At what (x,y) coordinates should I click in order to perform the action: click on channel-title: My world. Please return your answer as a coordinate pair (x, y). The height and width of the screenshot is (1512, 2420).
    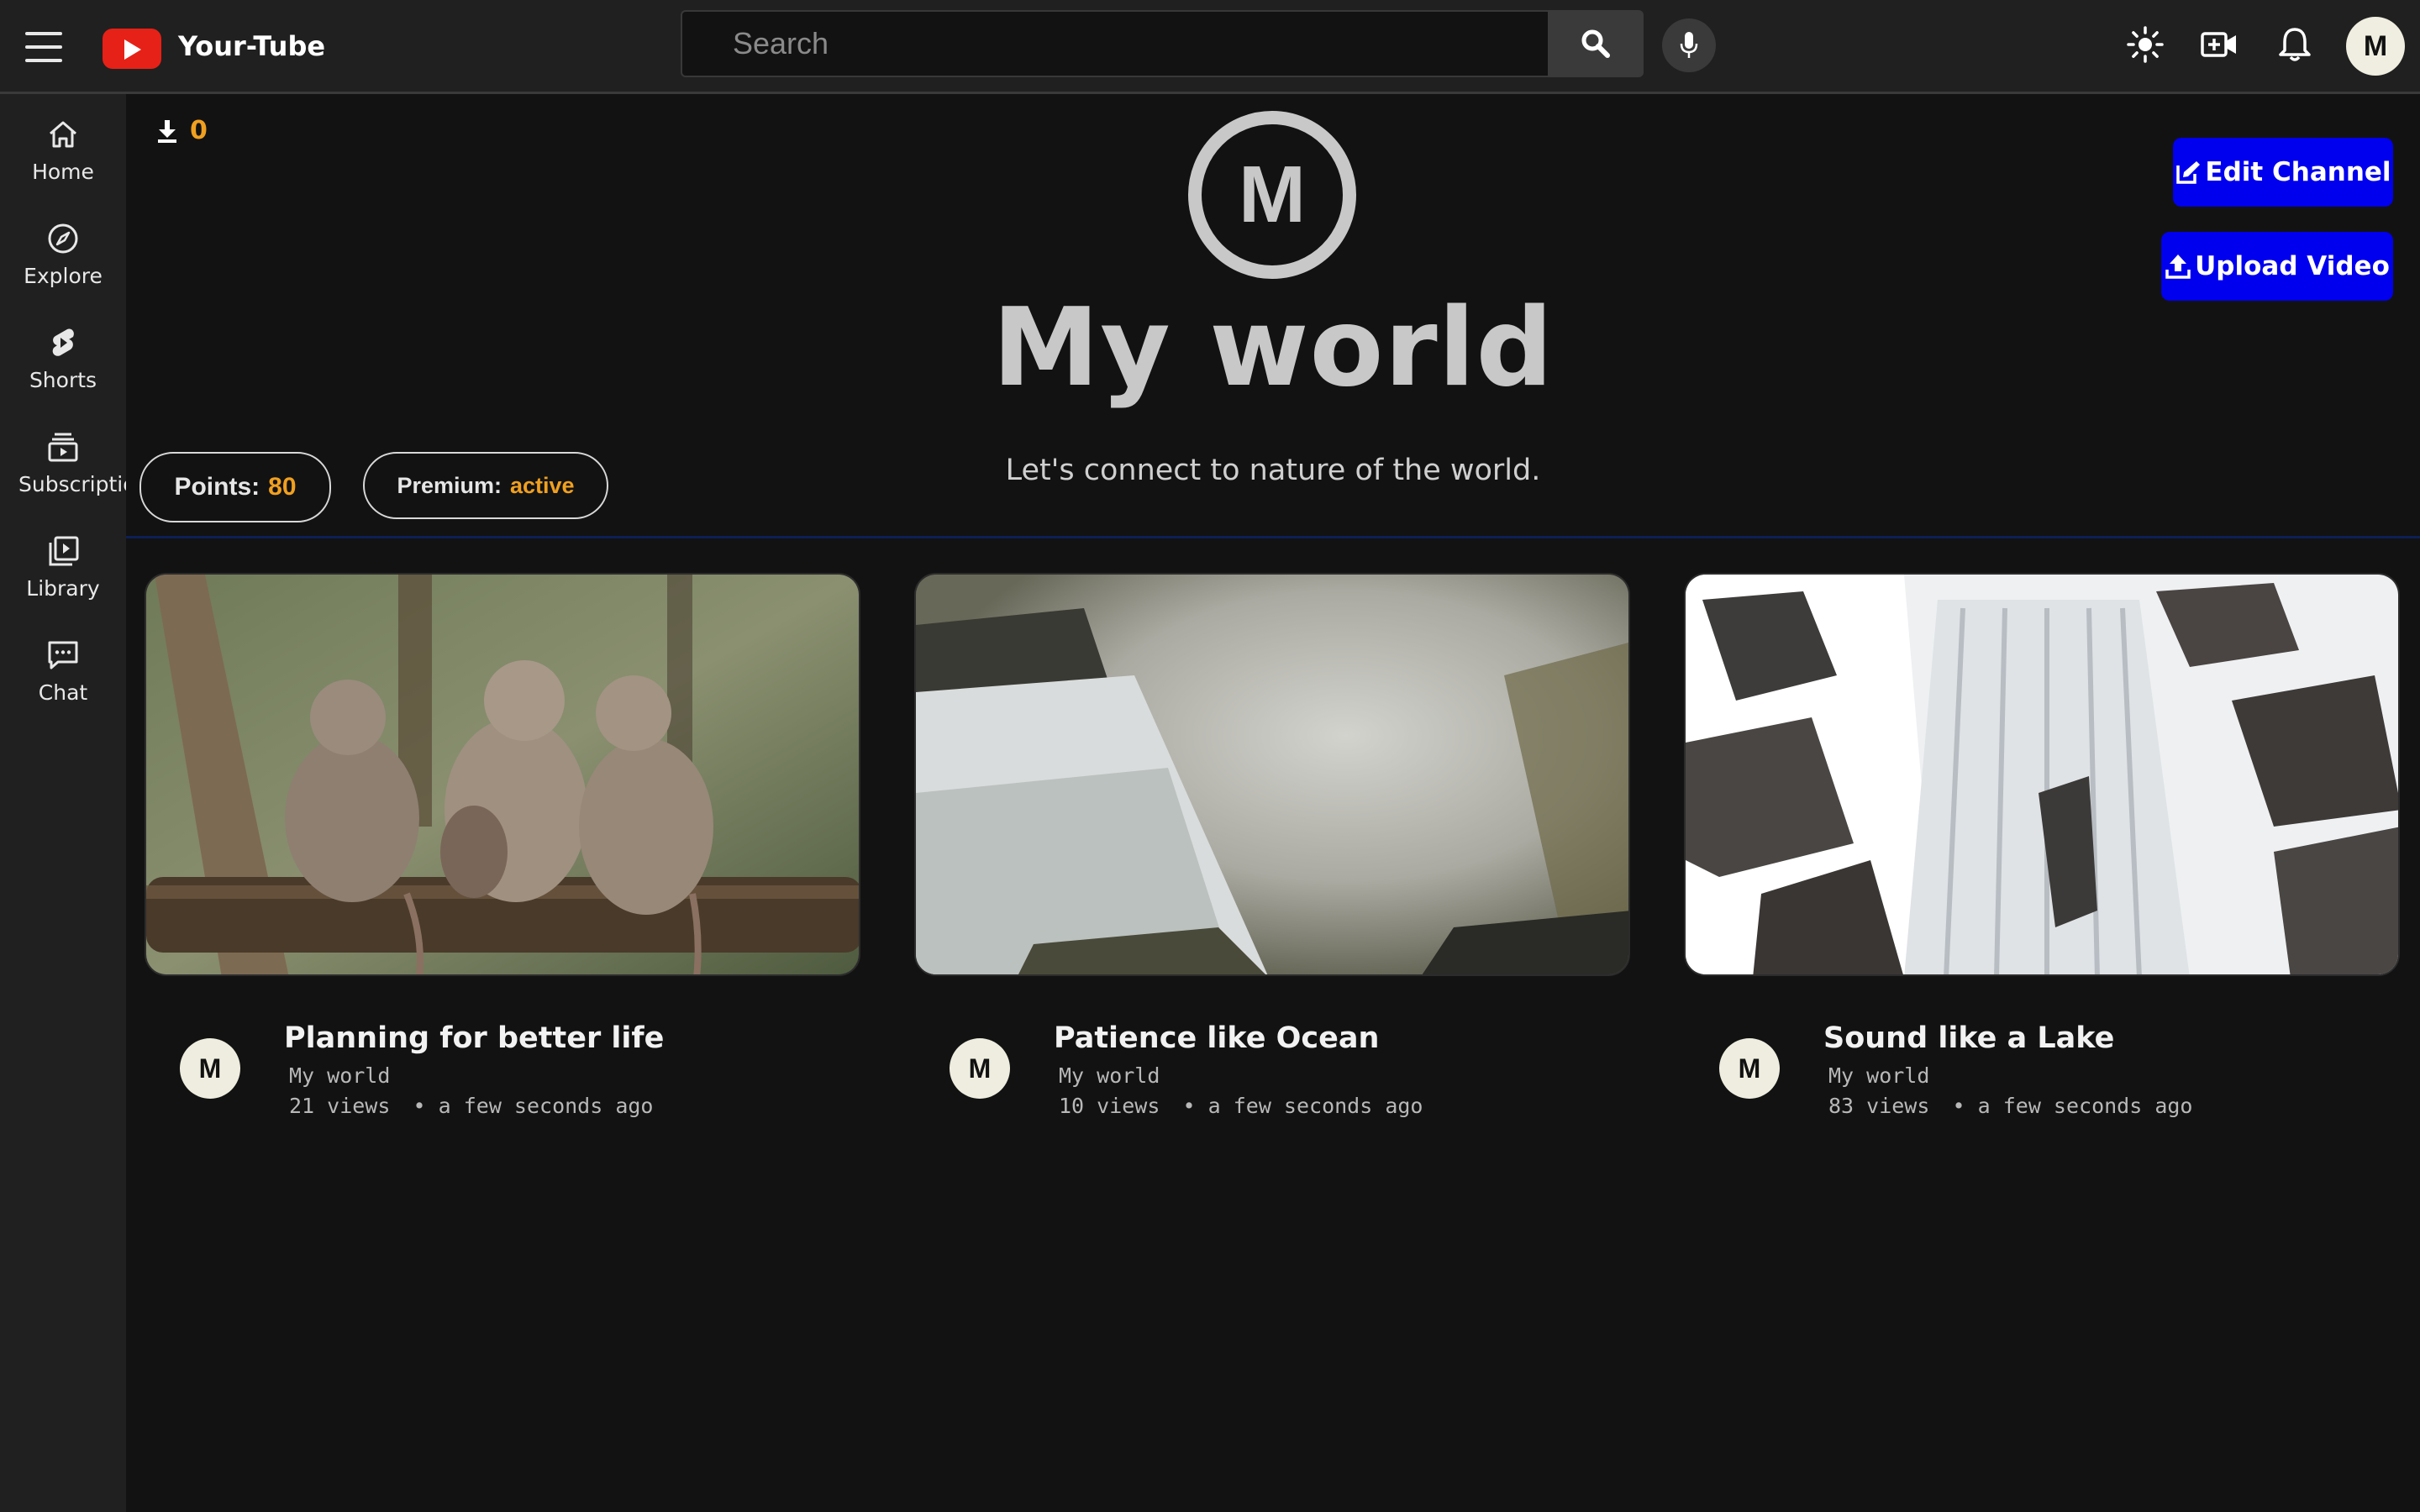
    Looking at the image, I should click on (1273, 348).